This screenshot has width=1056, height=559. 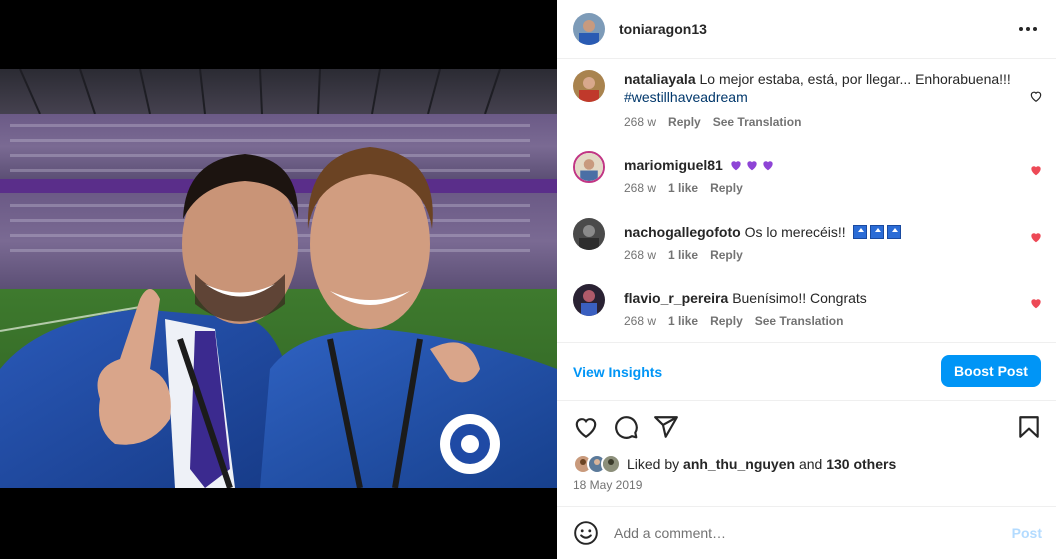 What do you see at coordinates (663, 29) in the screenshot?
I see `owner-username: toniaragon13` at bounding box center [663, 29].